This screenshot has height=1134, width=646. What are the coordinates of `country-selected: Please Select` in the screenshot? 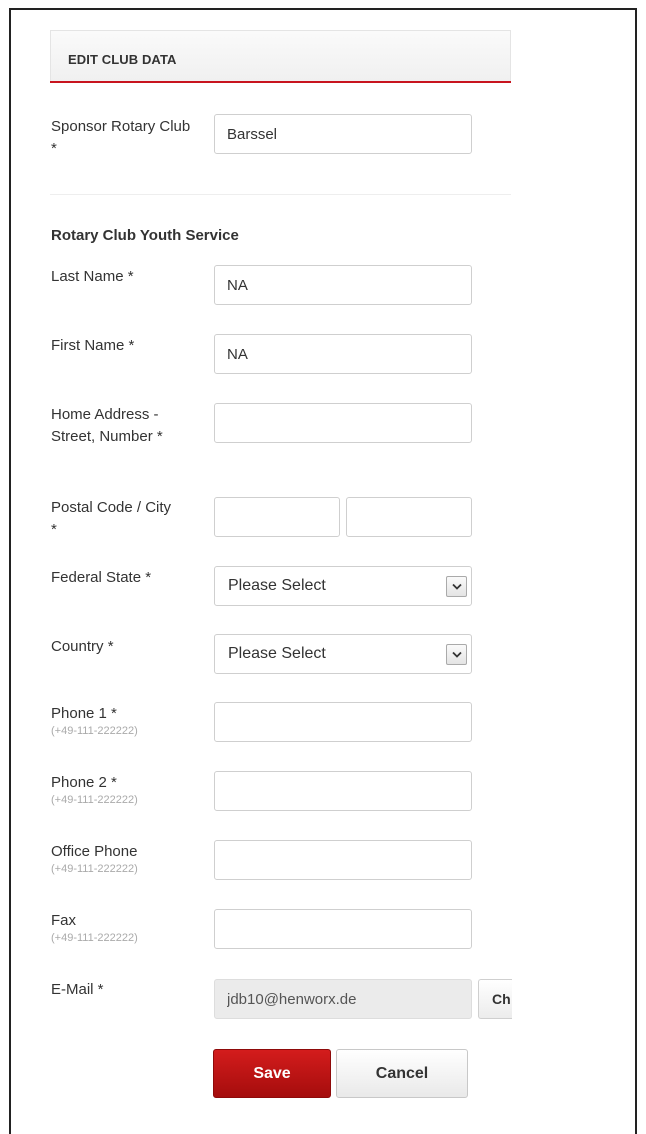 It's located at (277, 653).